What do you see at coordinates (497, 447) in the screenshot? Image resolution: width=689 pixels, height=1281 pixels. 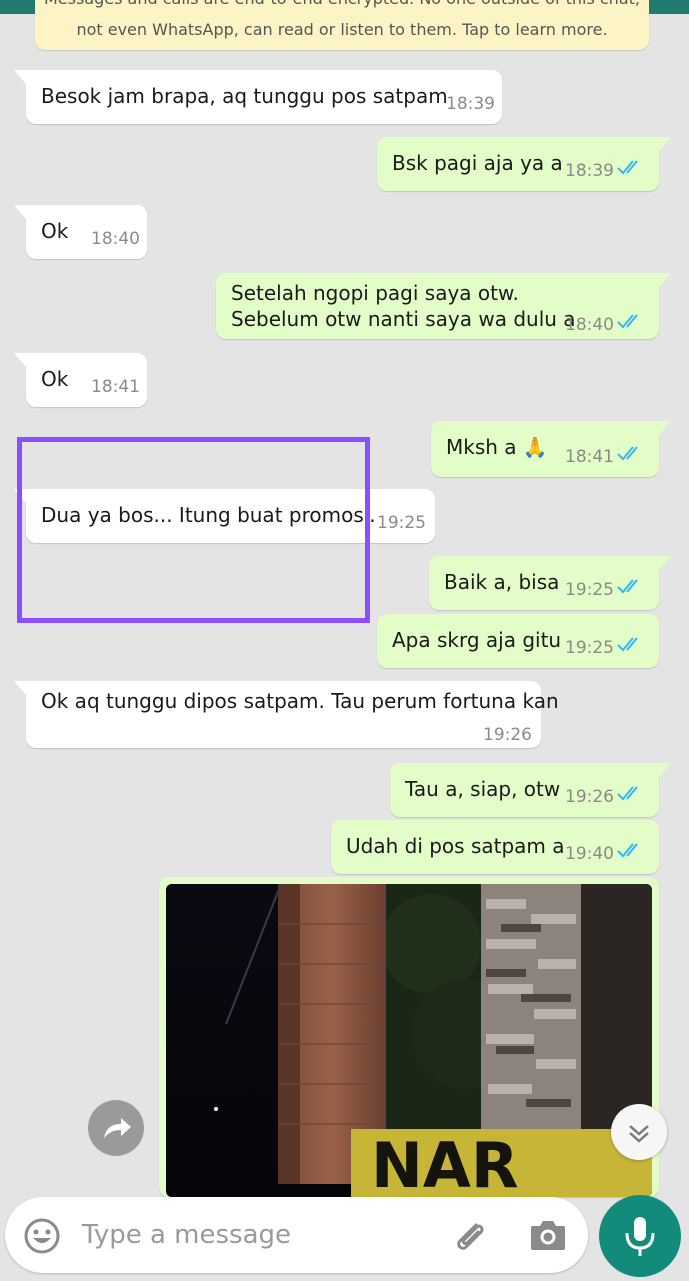 I see `message-text: Mksh a 🙏` at bounding box center [497, 447].